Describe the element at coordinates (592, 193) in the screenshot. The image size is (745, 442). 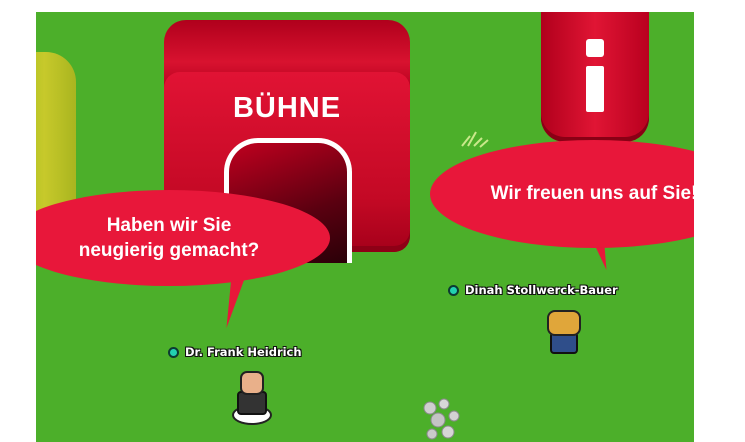
I see `speech-bubble-line: Wir freuen uns auf Sie!` at that location.